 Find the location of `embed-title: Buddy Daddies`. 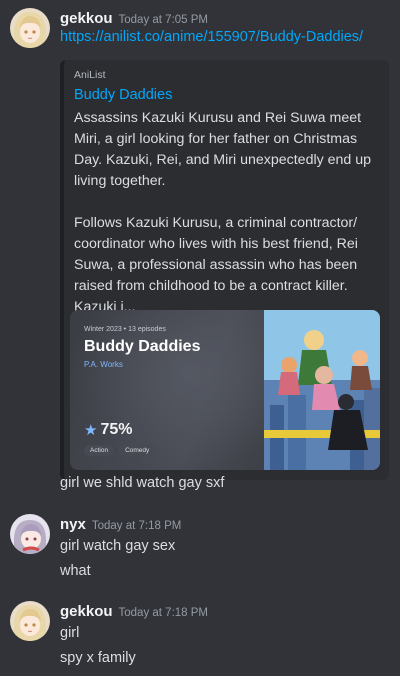

embed-title: Buddy Daddies is located at coordinates (123, 95).